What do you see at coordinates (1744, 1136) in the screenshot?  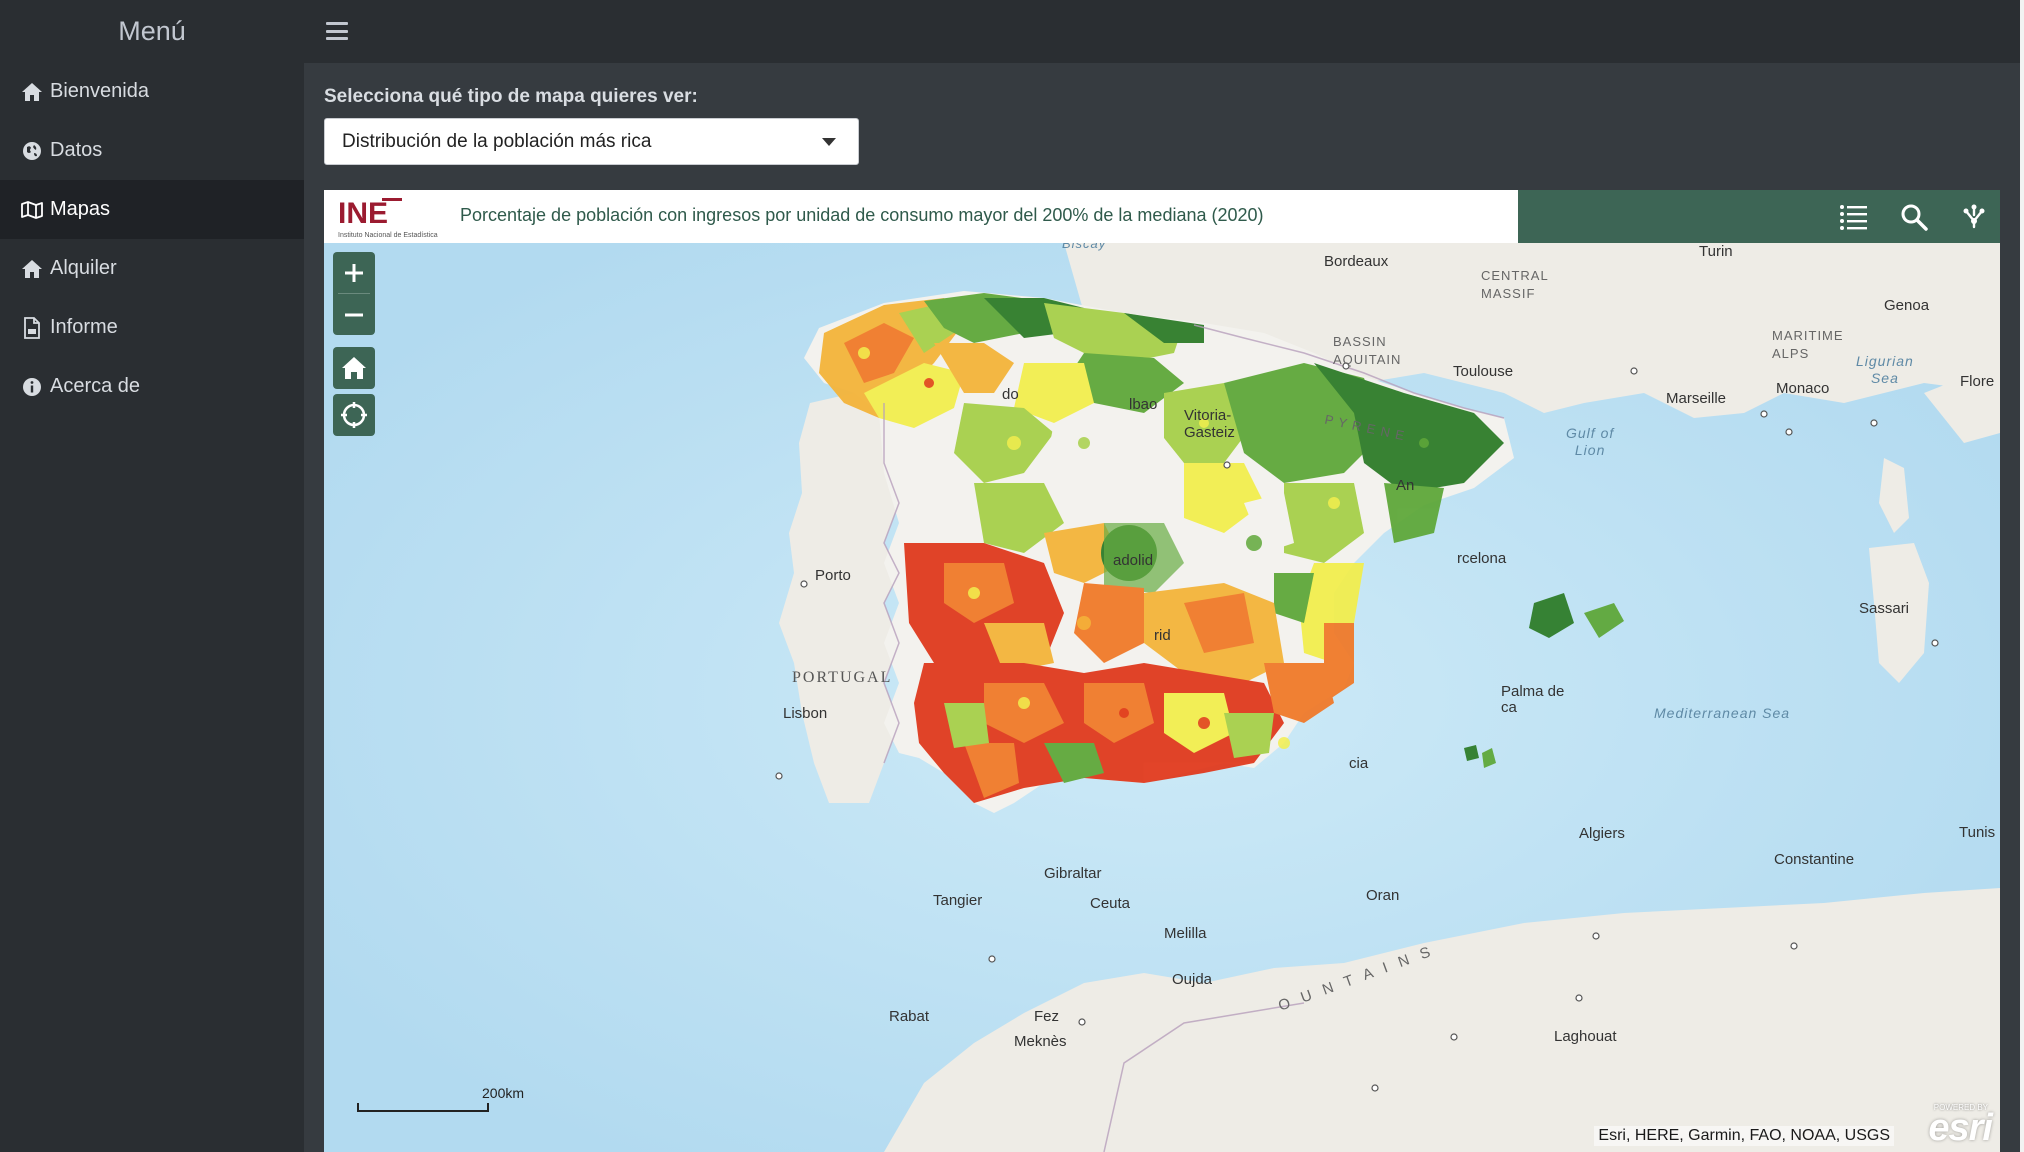 I see `map-attribution: Esri, HERE, Garmin, FAO, NOAA, USGS` at bounding box center [1744, 1136].